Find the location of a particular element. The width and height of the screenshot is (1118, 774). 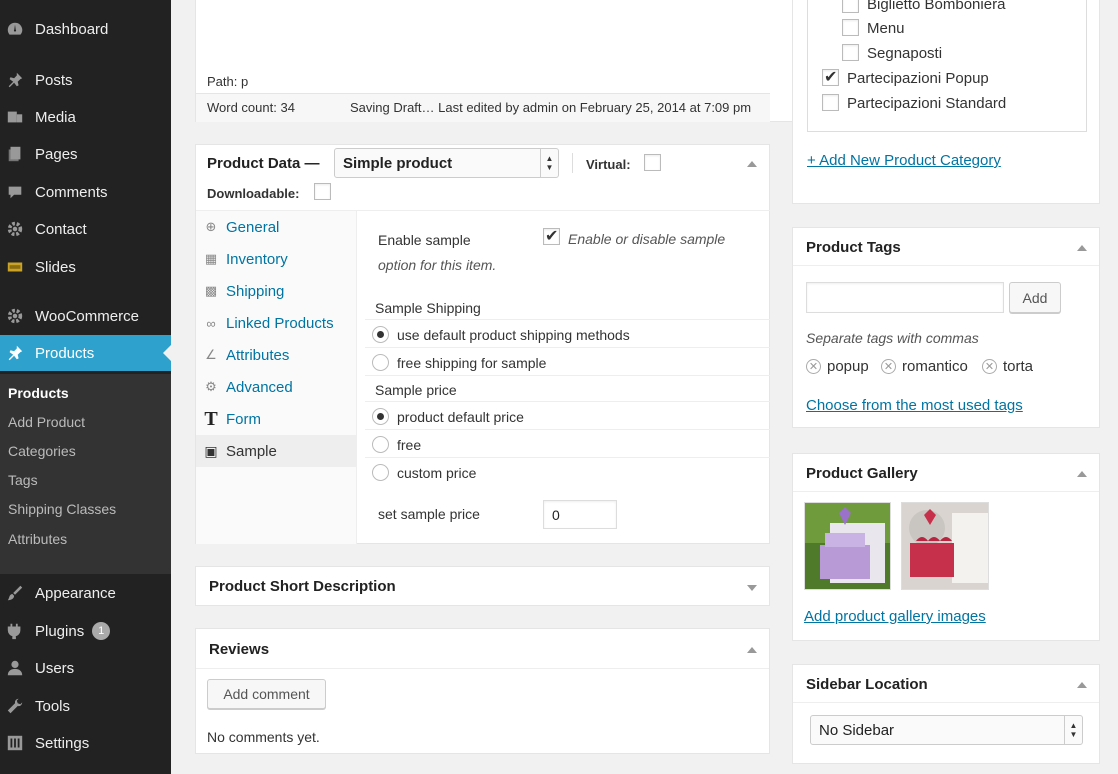

tab-inventory: ▦ Inventory is located at coordinates (276, 259).